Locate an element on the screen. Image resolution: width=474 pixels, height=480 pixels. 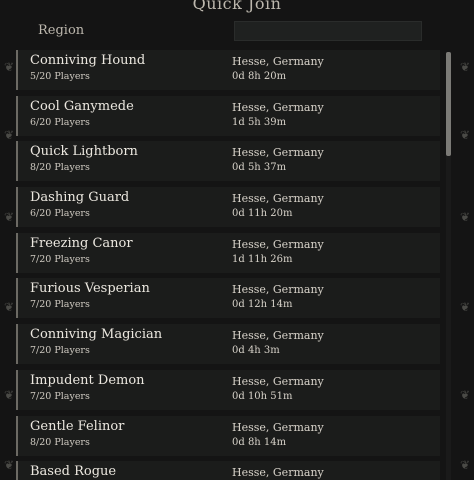
server-uptime: 0d 10h 51m is located at coordinates (262, 396).